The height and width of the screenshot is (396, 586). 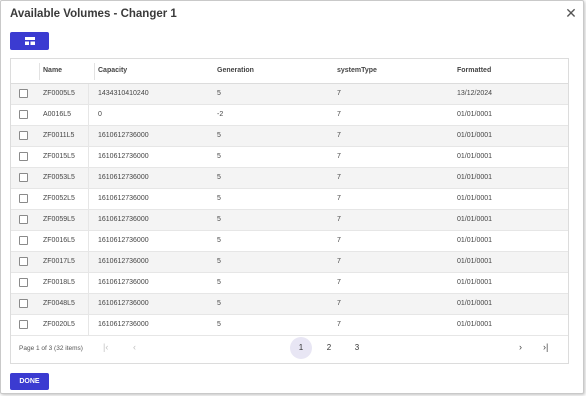 What do you see at coordinates (357, 348) in the screenshot?
I see `page-3-button: 3` at bounding box center [357, 348].